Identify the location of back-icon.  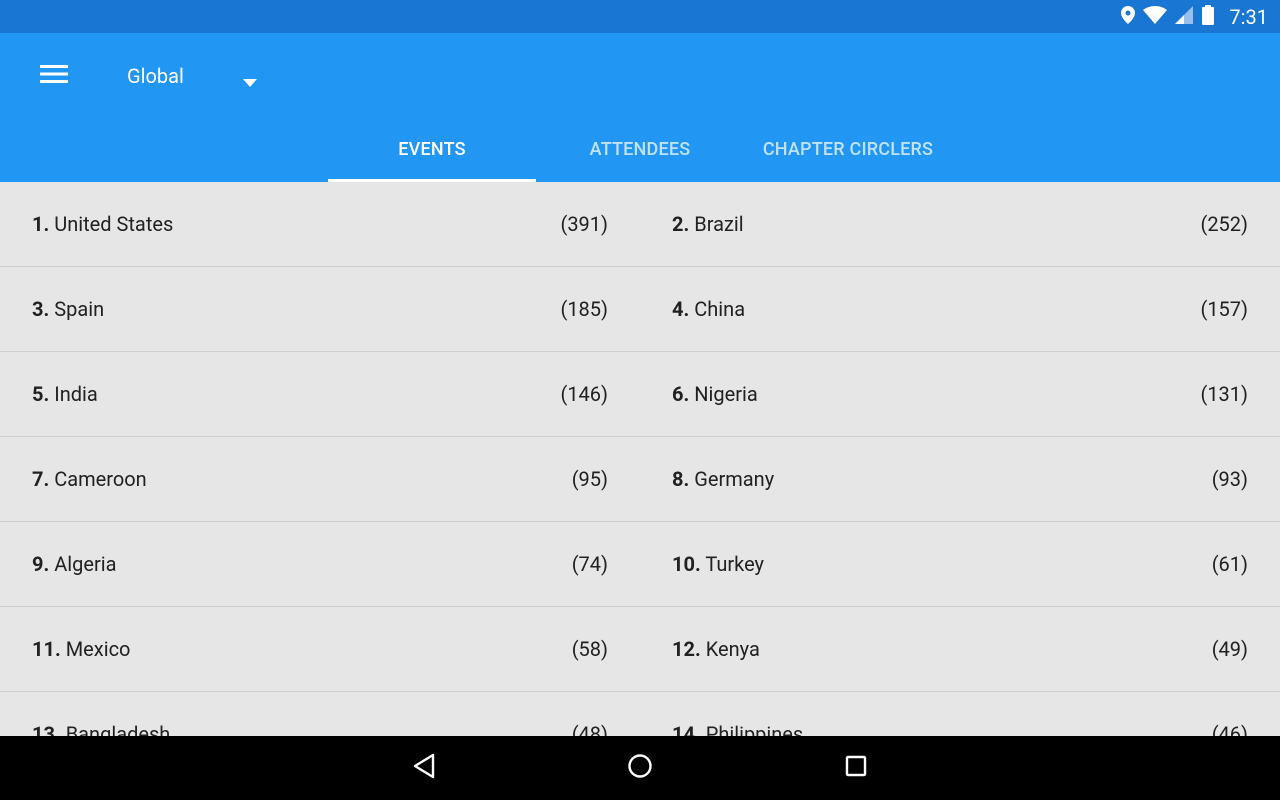
(424, 768).